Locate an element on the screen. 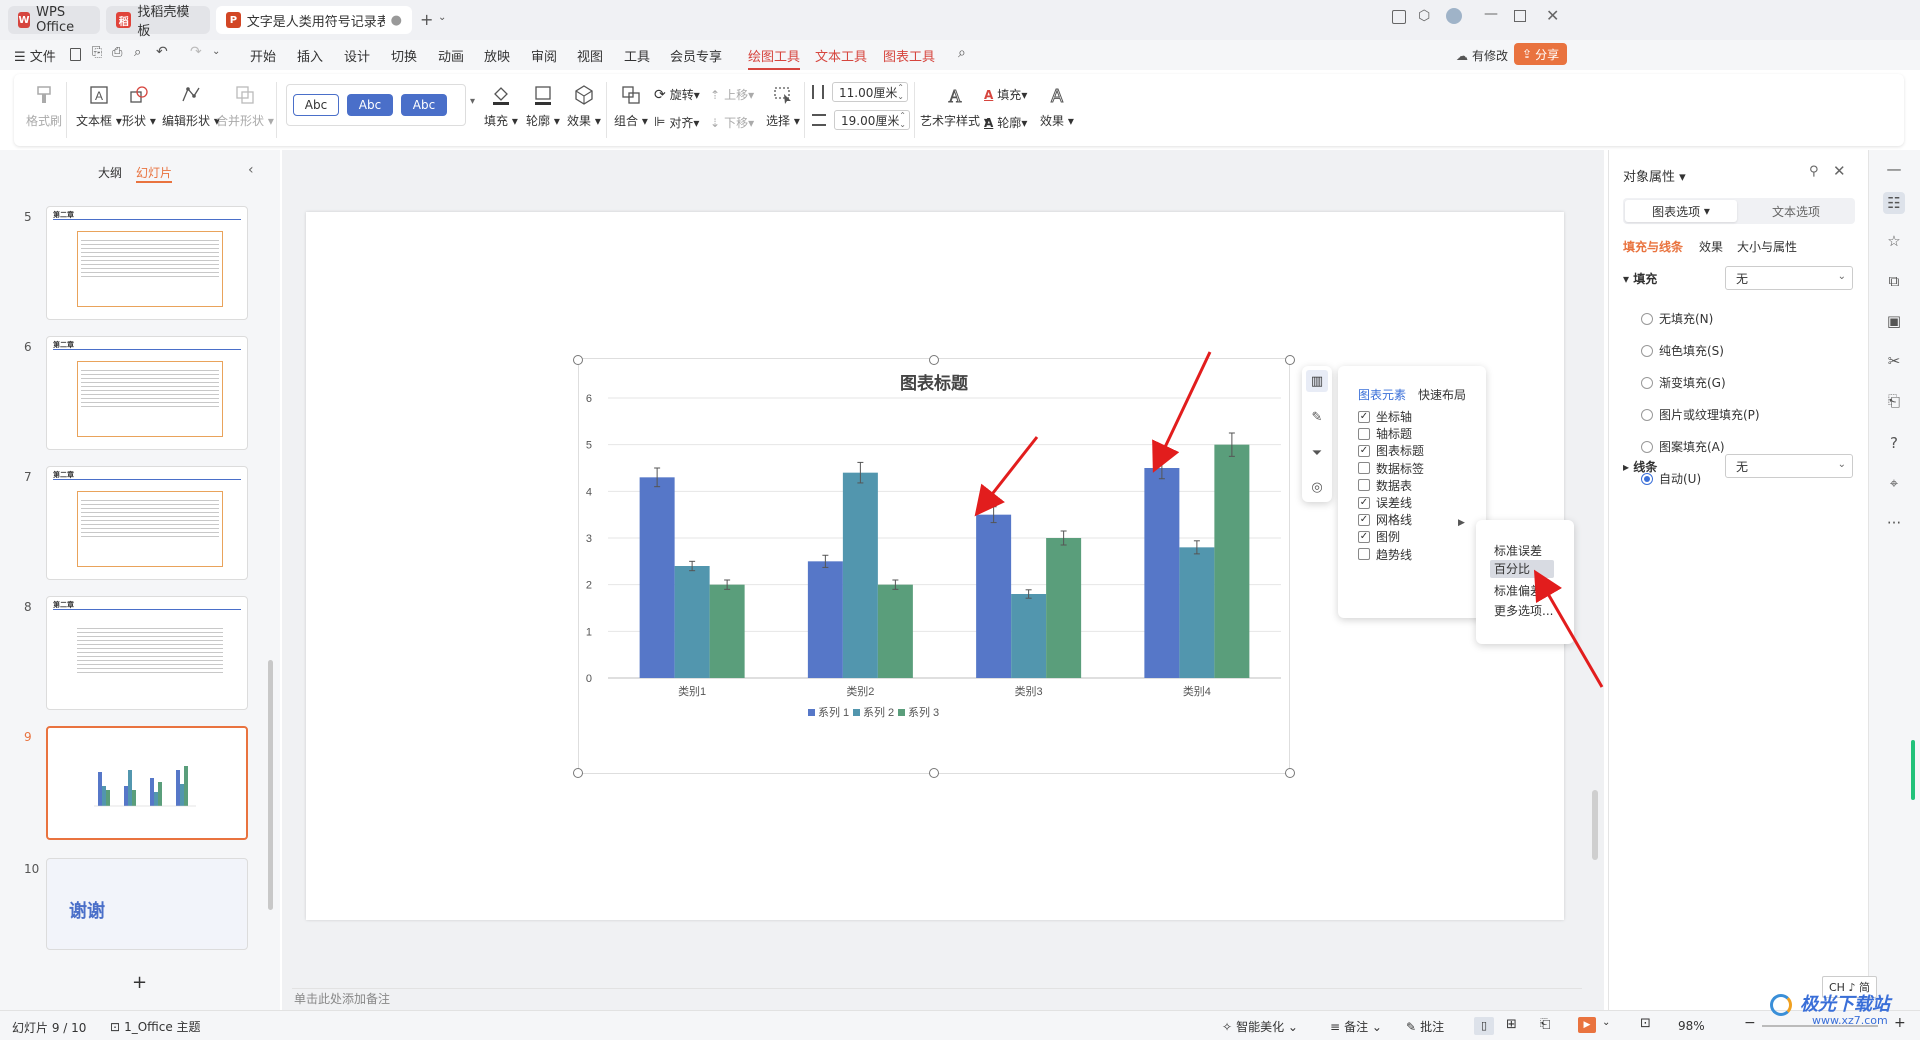  undo-icon: ↶ is located at coordinates (162, 52).